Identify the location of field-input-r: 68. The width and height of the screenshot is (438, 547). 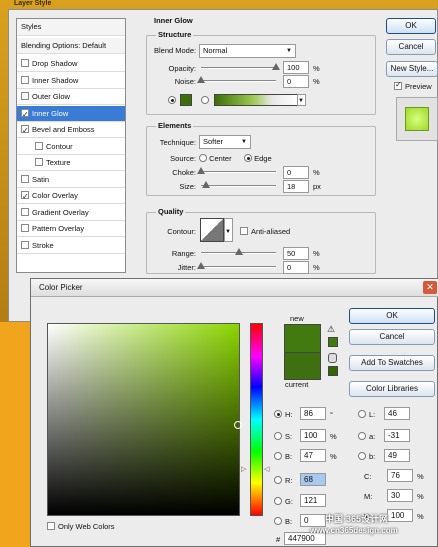
(313, 479).